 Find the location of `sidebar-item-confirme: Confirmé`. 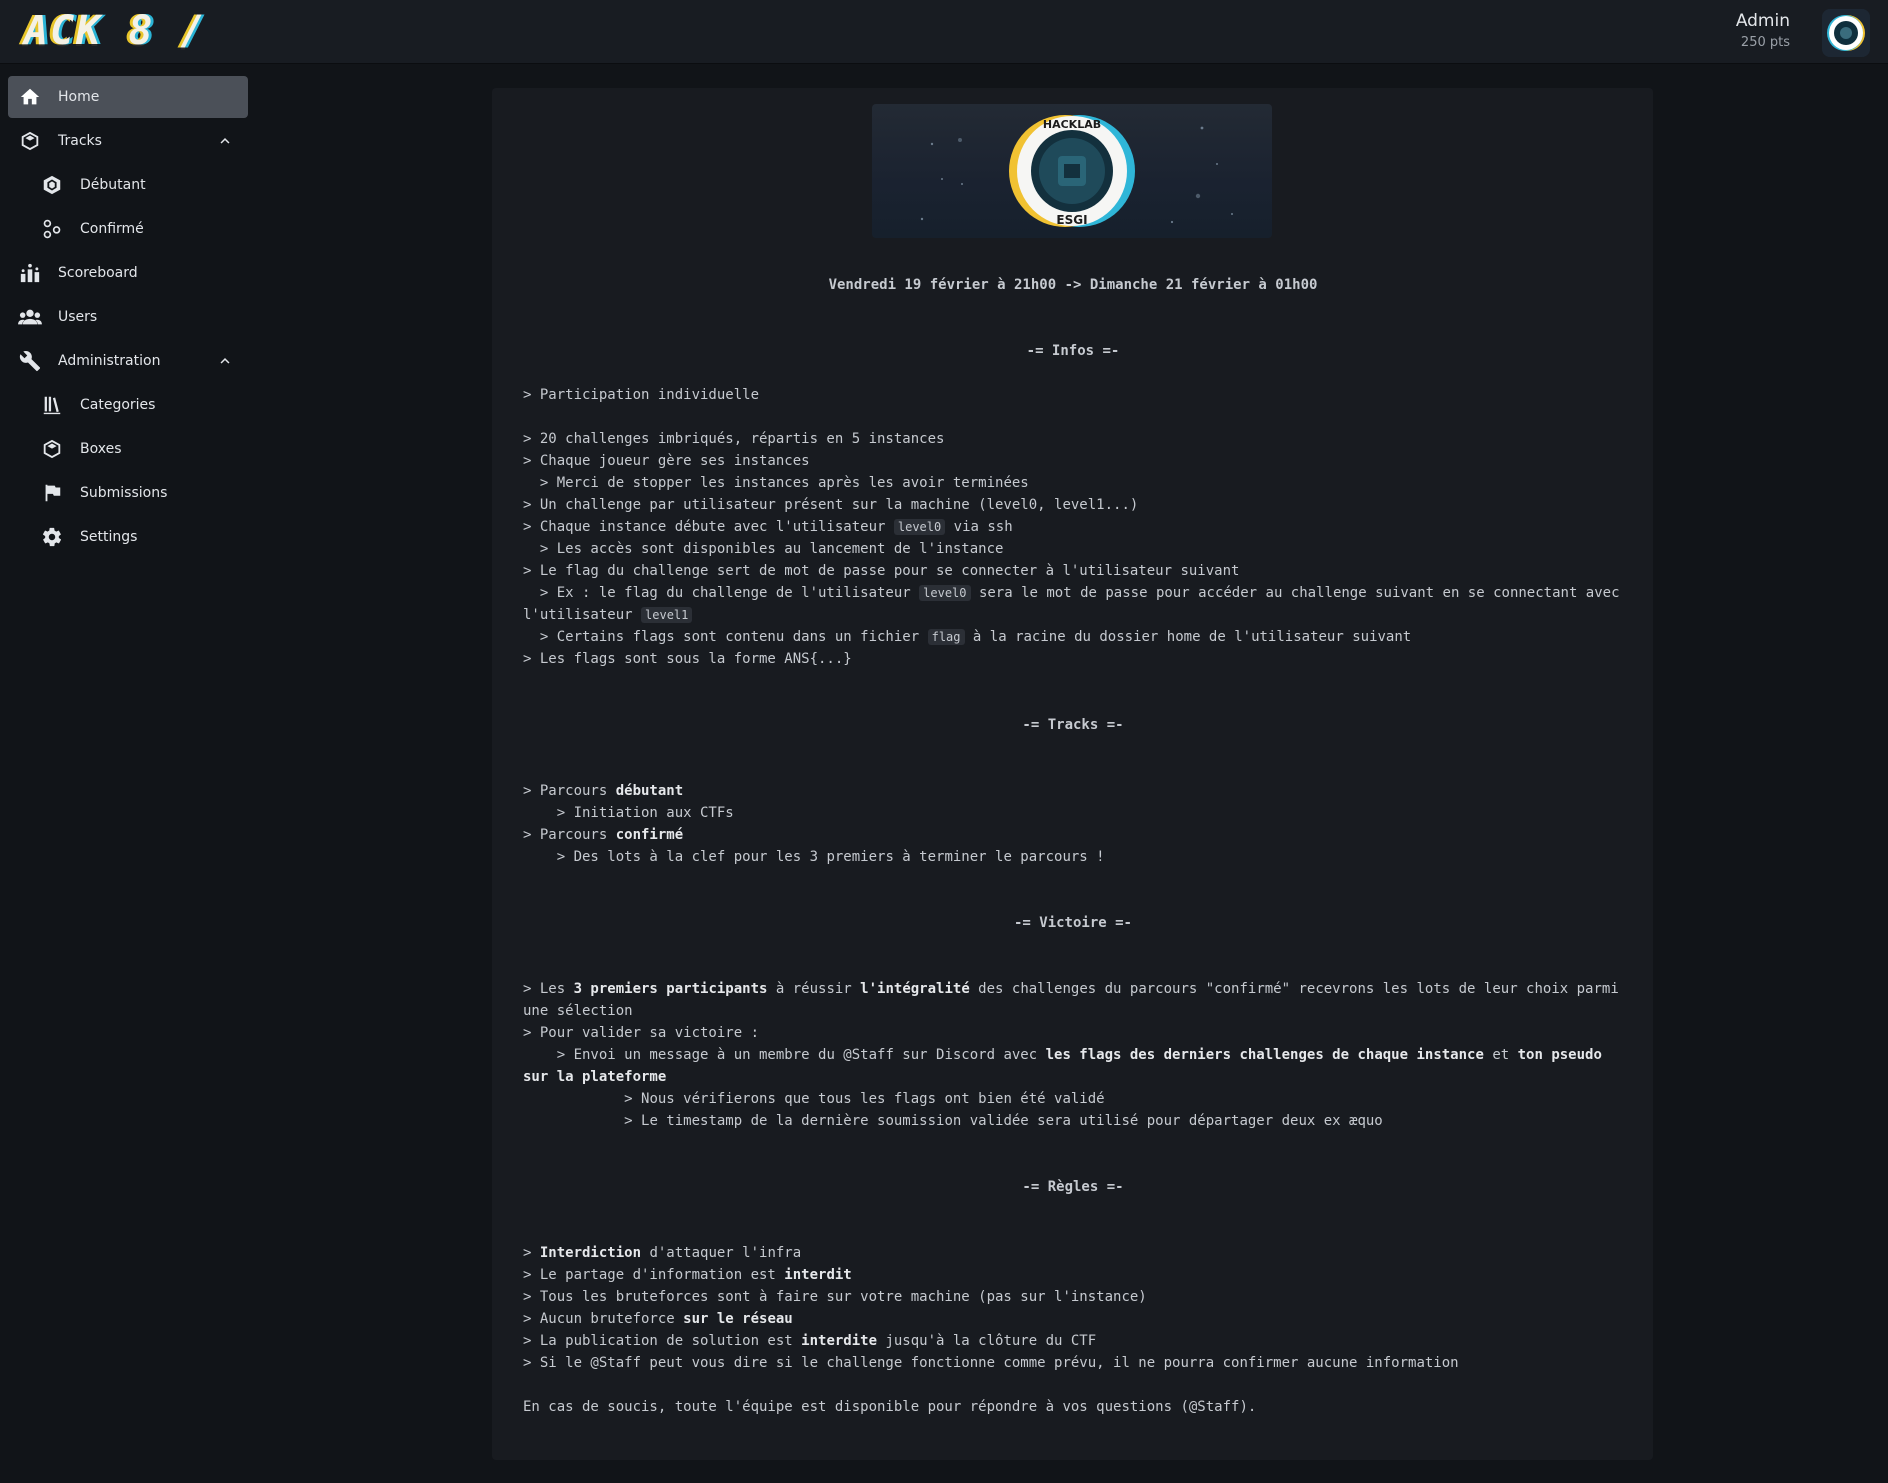

sidebar-item-confirme: Confirmé is located at coordinates (144, 229).